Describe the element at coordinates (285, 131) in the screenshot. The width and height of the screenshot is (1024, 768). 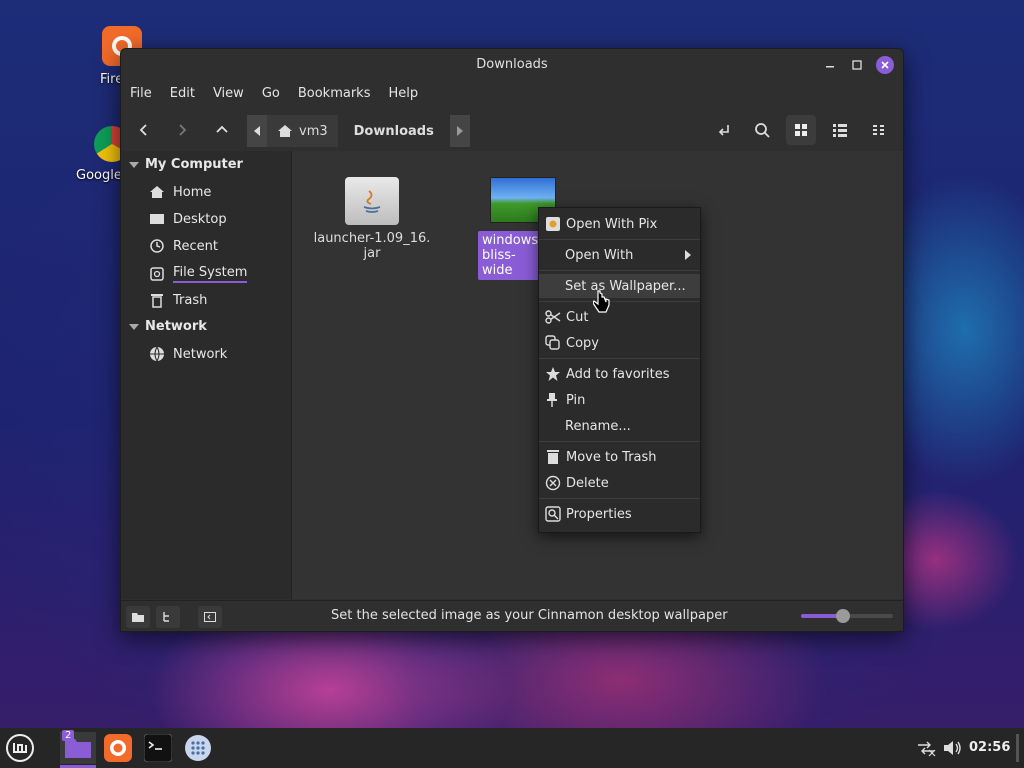
I see `home-icon` at that location.